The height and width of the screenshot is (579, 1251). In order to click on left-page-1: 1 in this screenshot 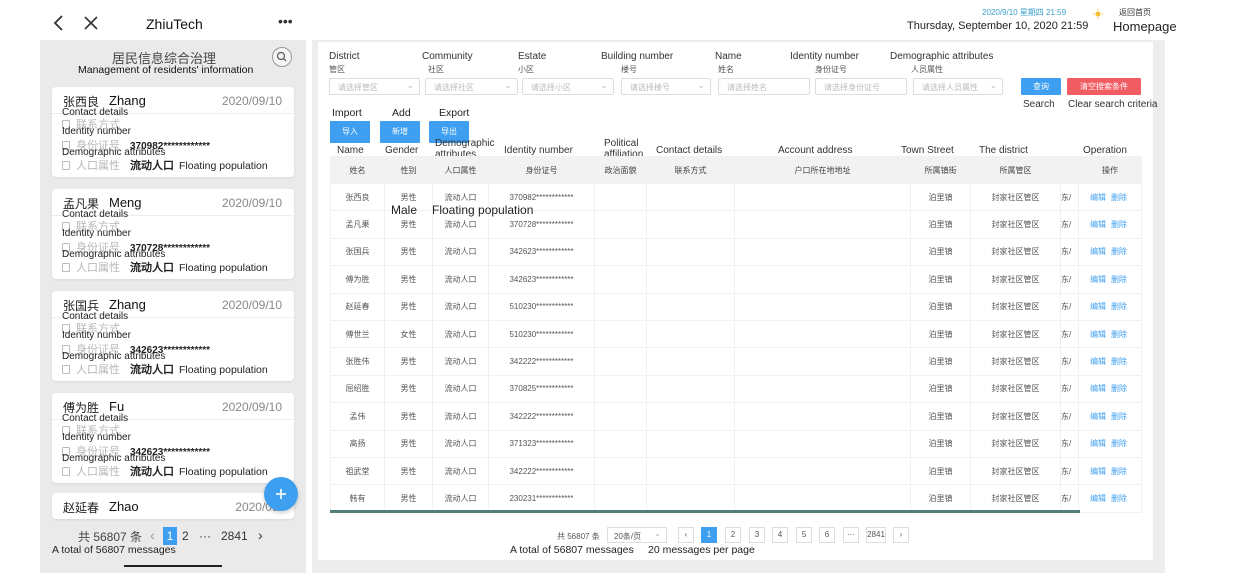, I will do `click(170, 536)`.